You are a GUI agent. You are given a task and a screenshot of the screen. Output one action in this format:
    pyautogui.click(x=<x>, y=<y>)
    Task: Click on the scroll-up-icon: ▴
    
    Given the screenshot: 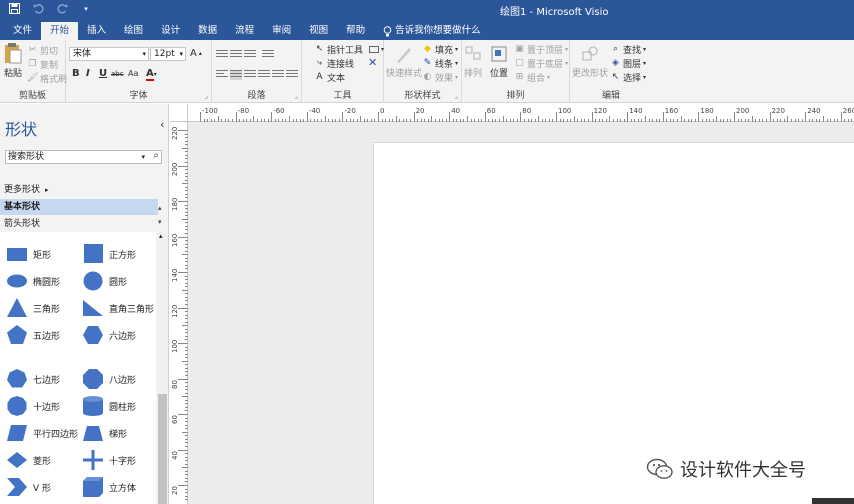 What is the action you would take?
    pyautogui.click(x=161, y=236)
    